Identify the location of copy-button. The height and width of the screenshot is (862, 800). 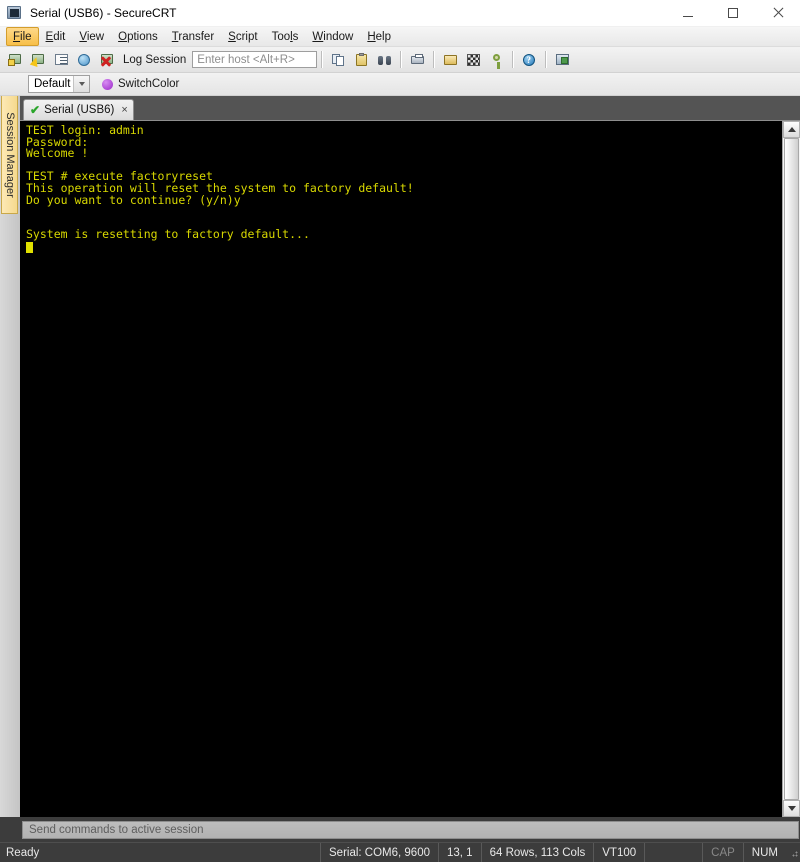
(338, 59).